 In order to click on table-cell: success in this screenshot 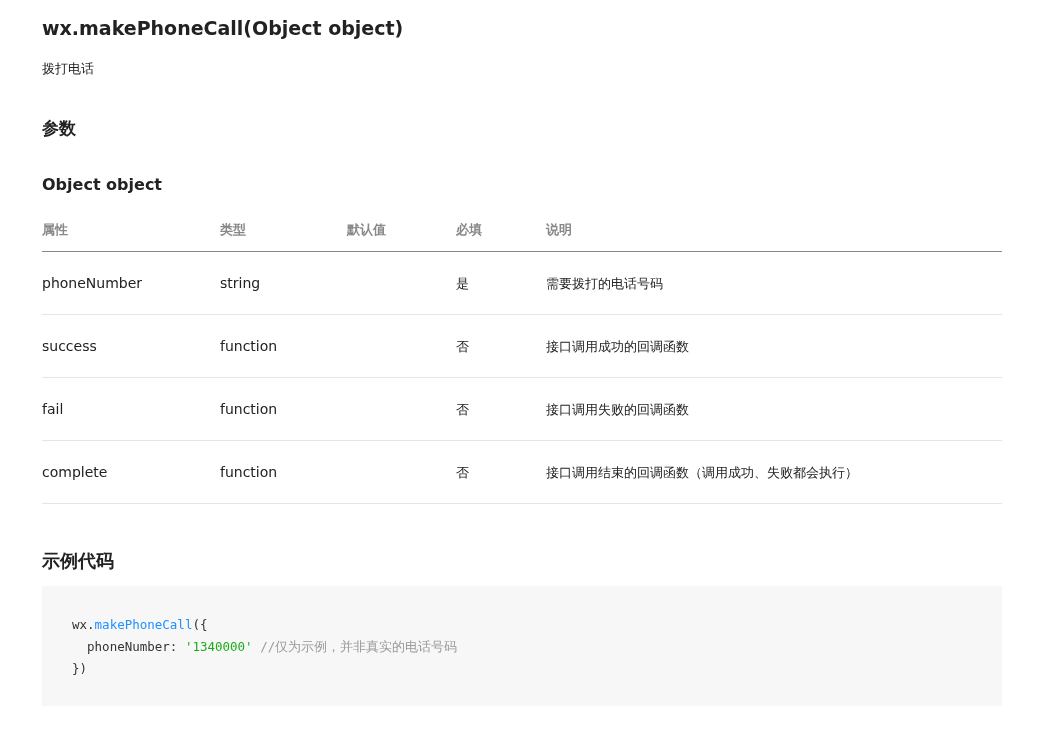, I will do `click(69, 345)`.